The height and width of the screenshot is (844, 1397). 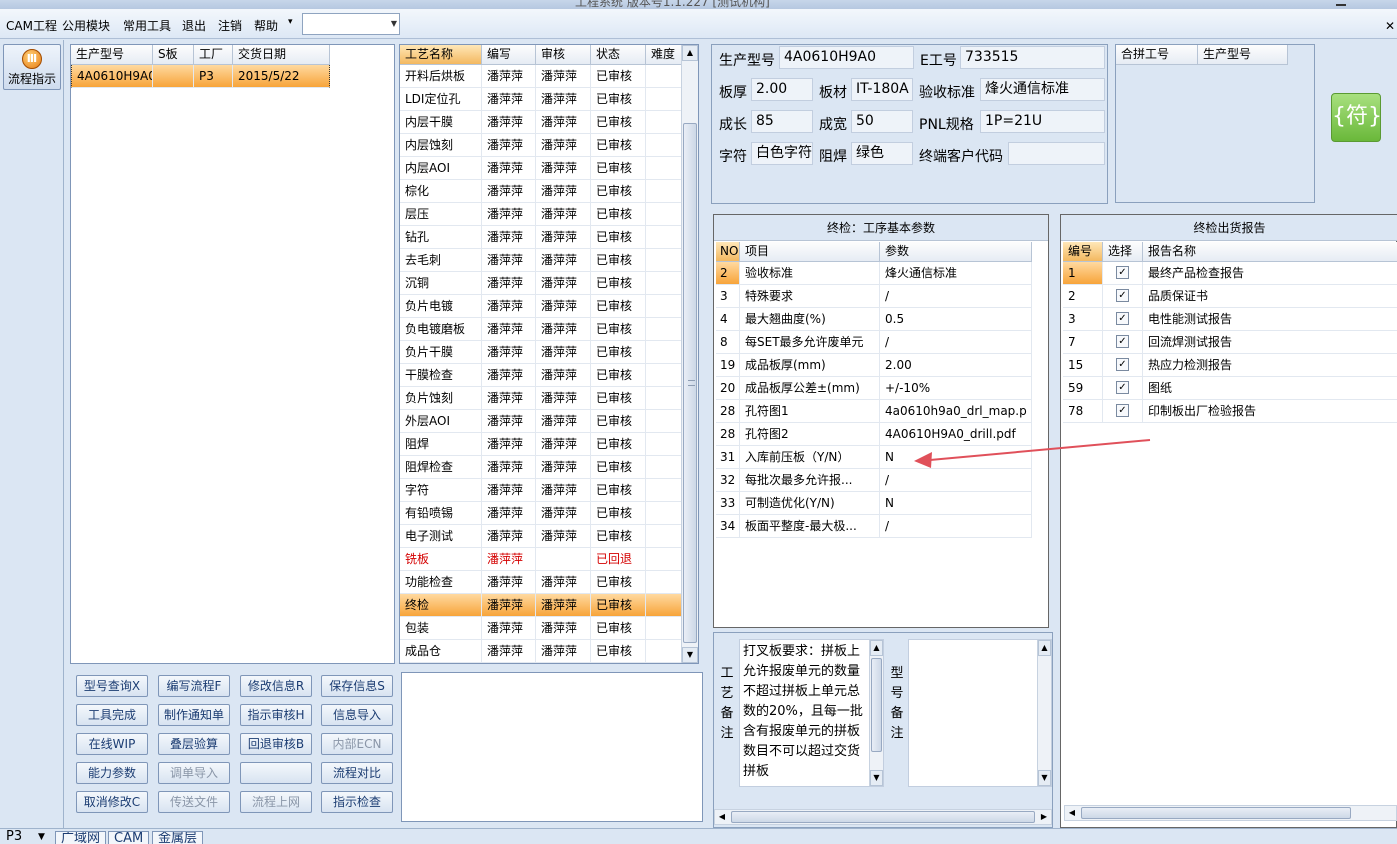 I want to click on scroll-up-icon: ▲, so click(x=690, y=53).